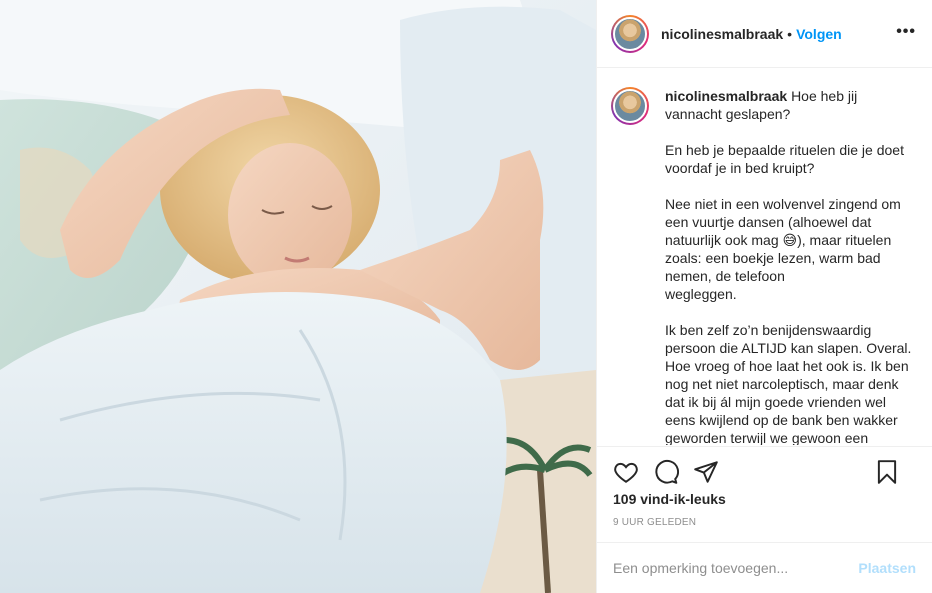 The width and height of the screenshot is (932, 593). I want to click on share-icon, so click(706, 472).